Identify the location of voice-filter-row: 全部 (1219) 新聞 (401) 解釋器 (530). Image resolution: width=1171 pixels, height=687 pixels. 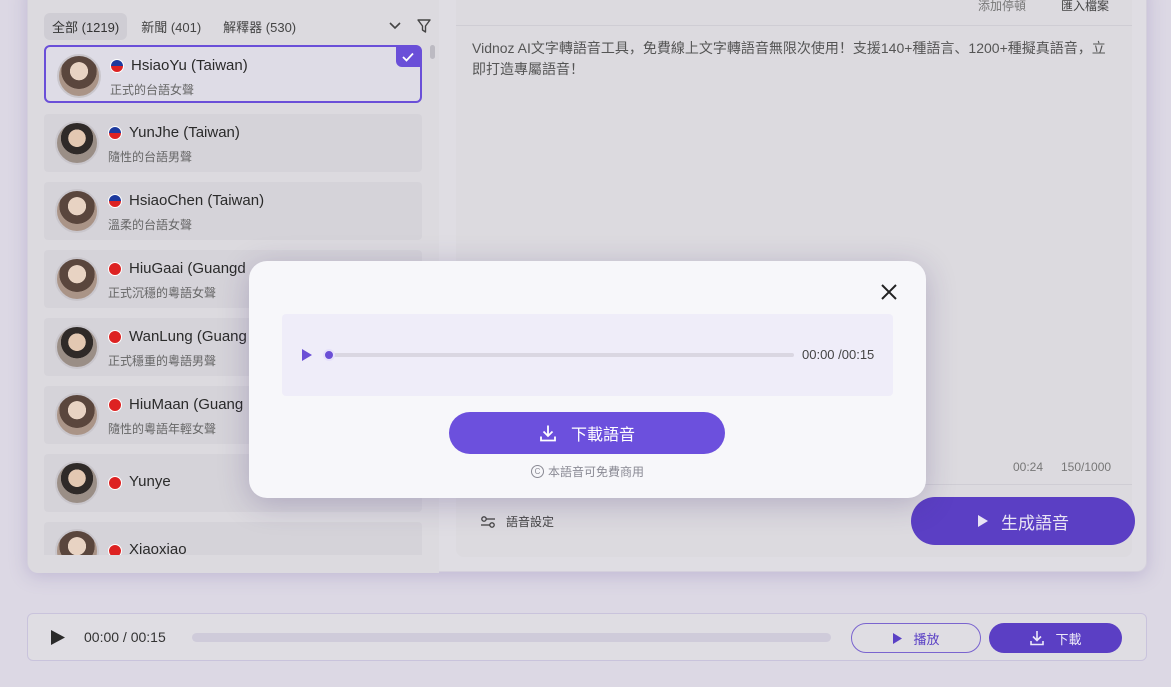
(237, 26).